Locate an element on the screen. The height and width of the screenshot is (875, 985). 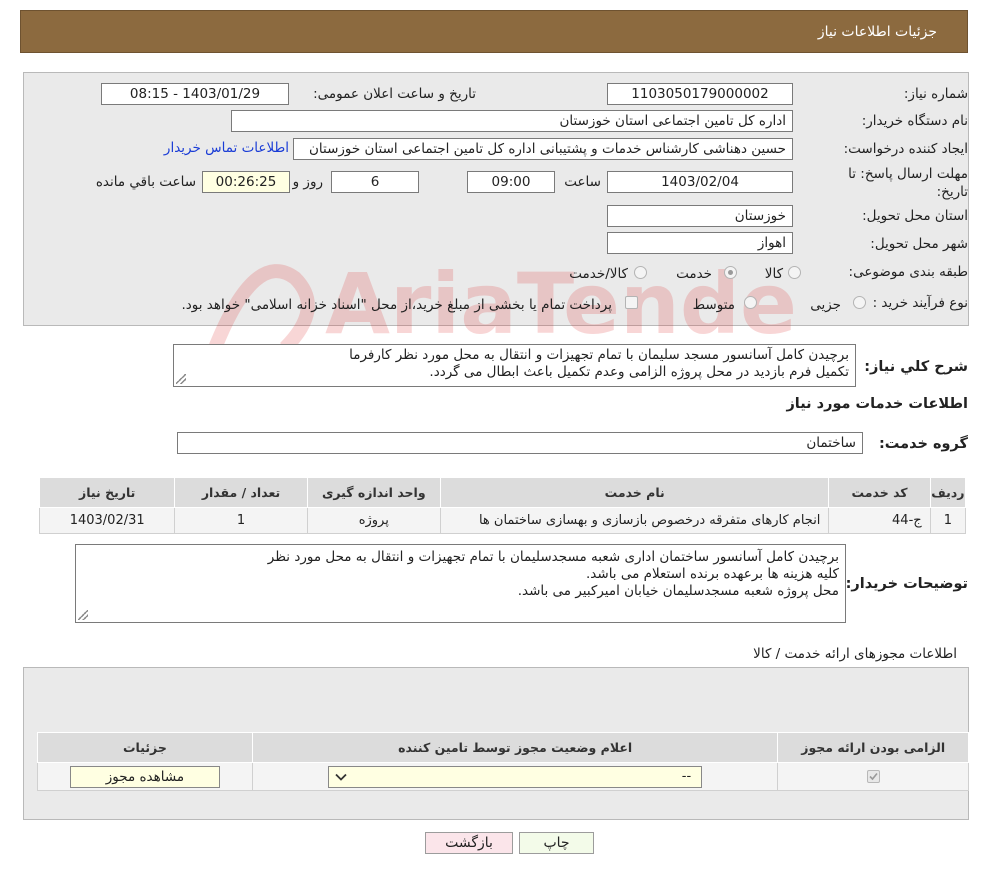
view-permit-button: مشاهده مجوز is located at coordinates (144, 776).